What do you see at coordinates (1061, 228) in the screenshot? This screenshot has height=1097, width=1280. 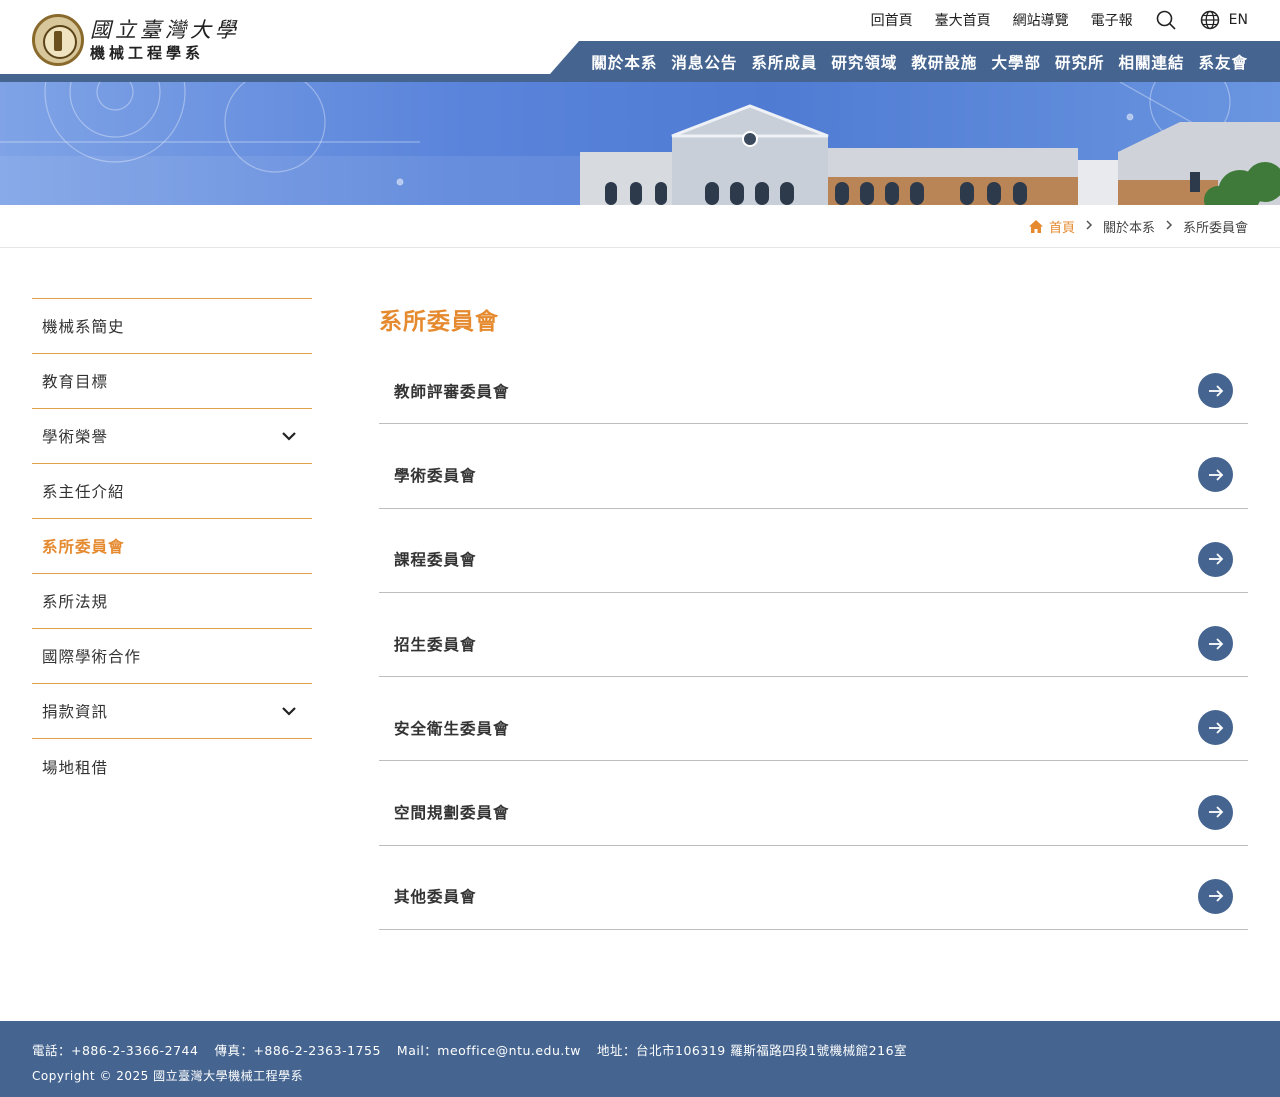 I see `breadcrumb-home-label: 首頁` at bounding box center [1061, 228].